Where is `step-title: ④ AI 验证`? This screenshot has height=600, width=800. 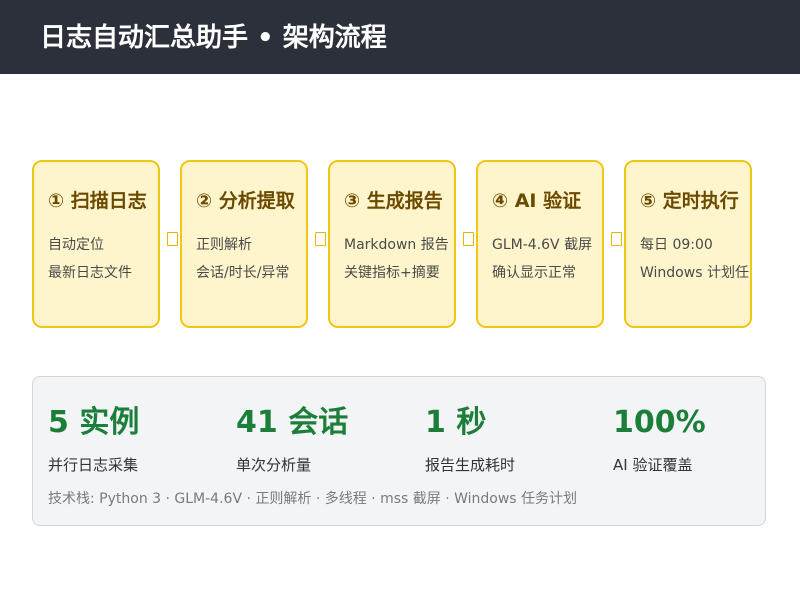
step-title: ④ AI 验证 is located at coordinates (537, 201).